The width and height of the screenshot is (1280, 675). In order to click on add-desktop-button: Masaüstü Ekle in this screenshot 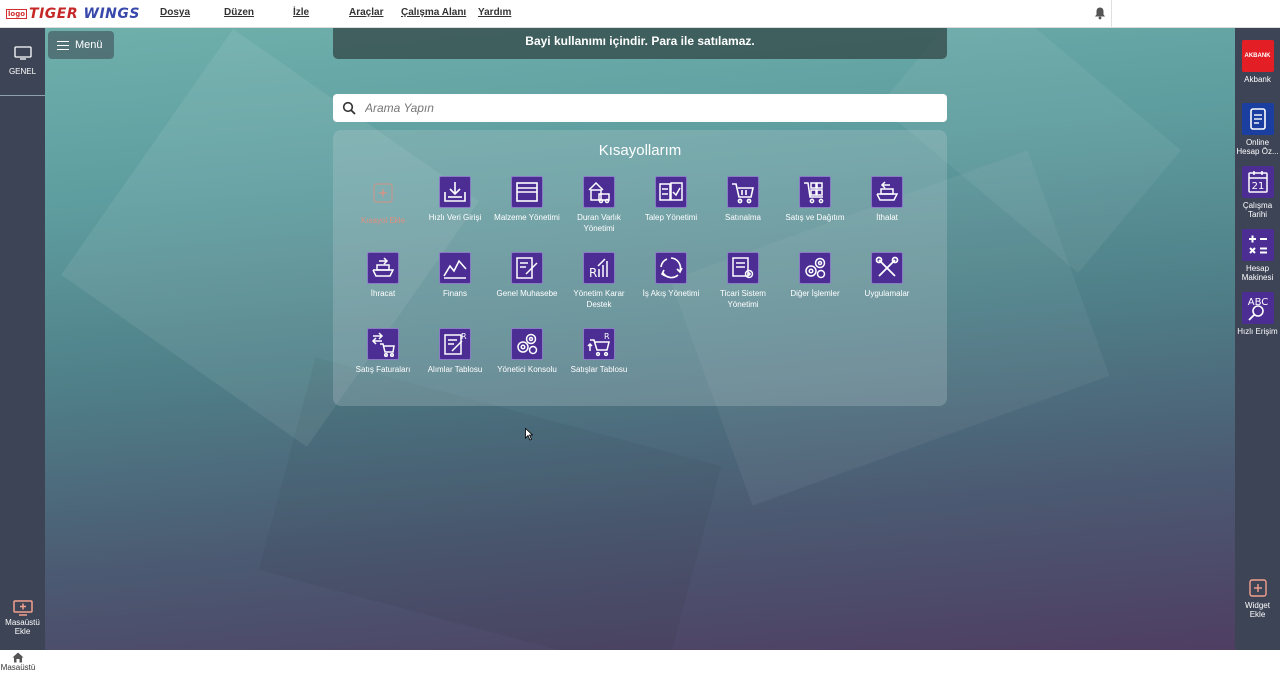, I will do `click(22, 618)`.